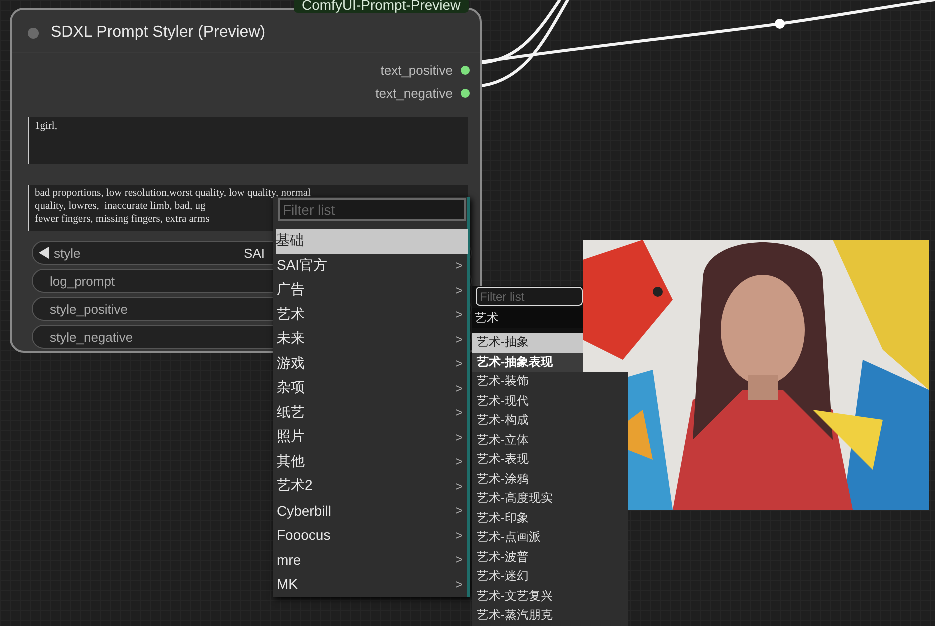 Image resolution: width=935 pixels, height=626 pixels. I want to click on menu-item: 艺术-抽象表现, so click(527, 362).